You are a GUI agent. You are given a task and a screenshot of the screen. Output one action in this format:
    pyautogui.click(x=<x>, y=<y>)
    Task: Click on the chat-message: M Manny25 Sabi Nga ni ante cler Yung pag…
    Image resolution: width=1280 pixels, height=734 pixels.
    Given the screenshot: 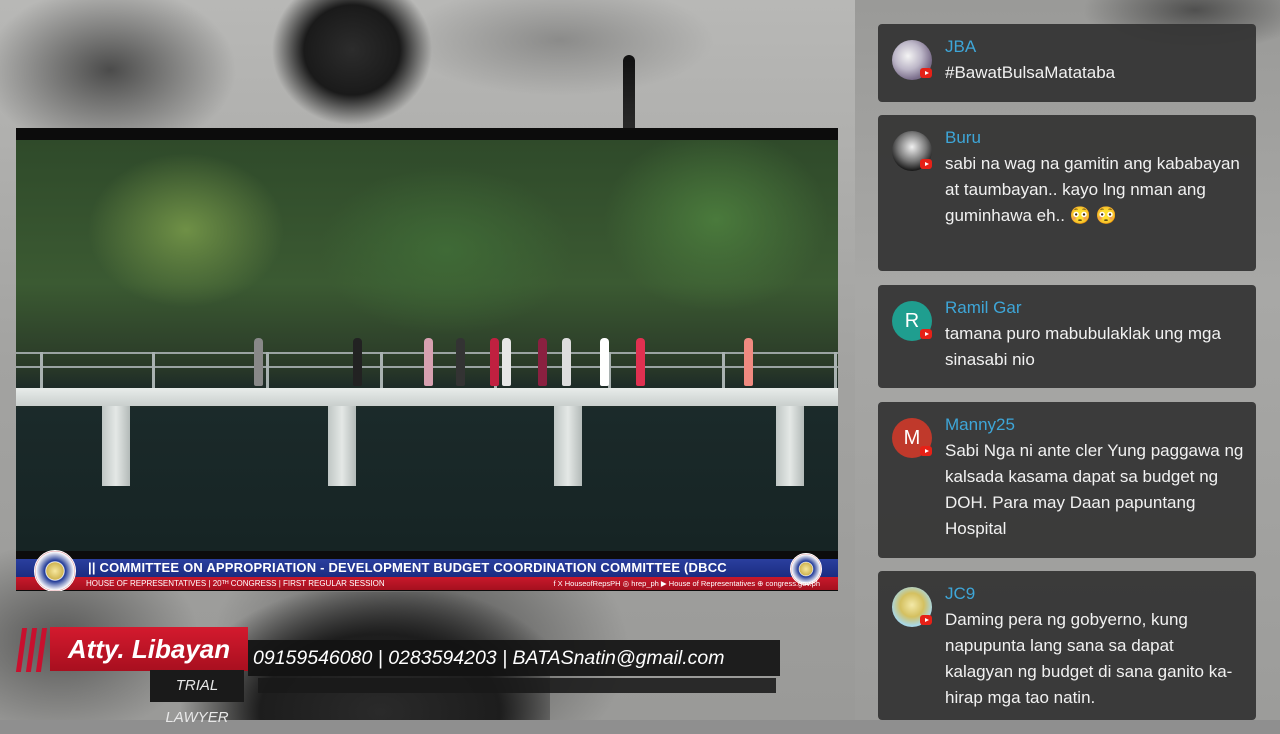 What is the action you would take?
    pyautogui.click(x=1067, y=480)
    